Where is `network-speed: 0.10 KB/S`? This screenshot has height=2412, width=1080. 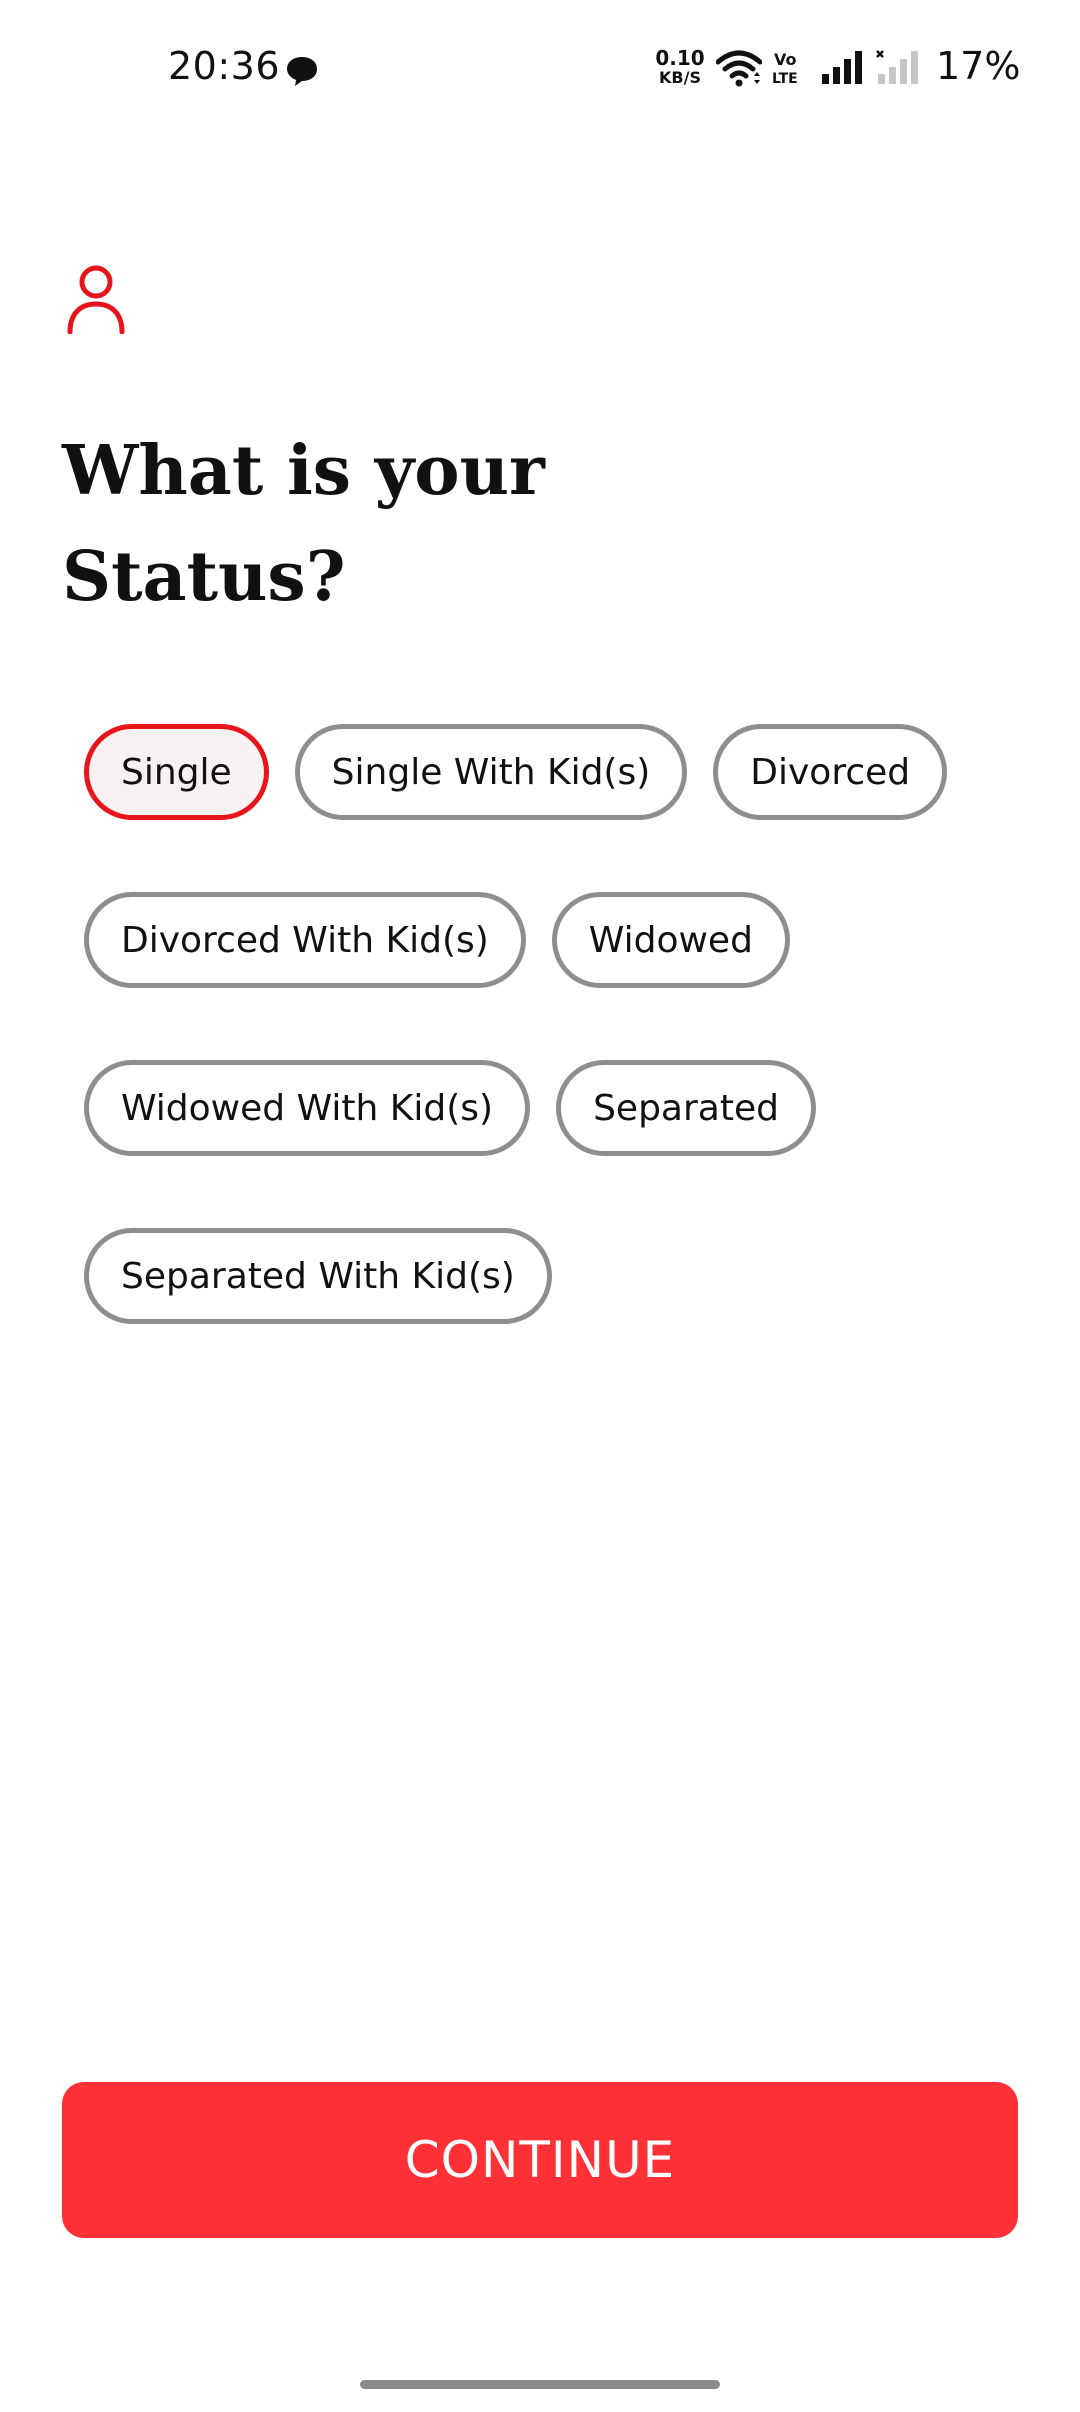 network-speed: 0.10 KB/S is located at coordinates (680, 68).